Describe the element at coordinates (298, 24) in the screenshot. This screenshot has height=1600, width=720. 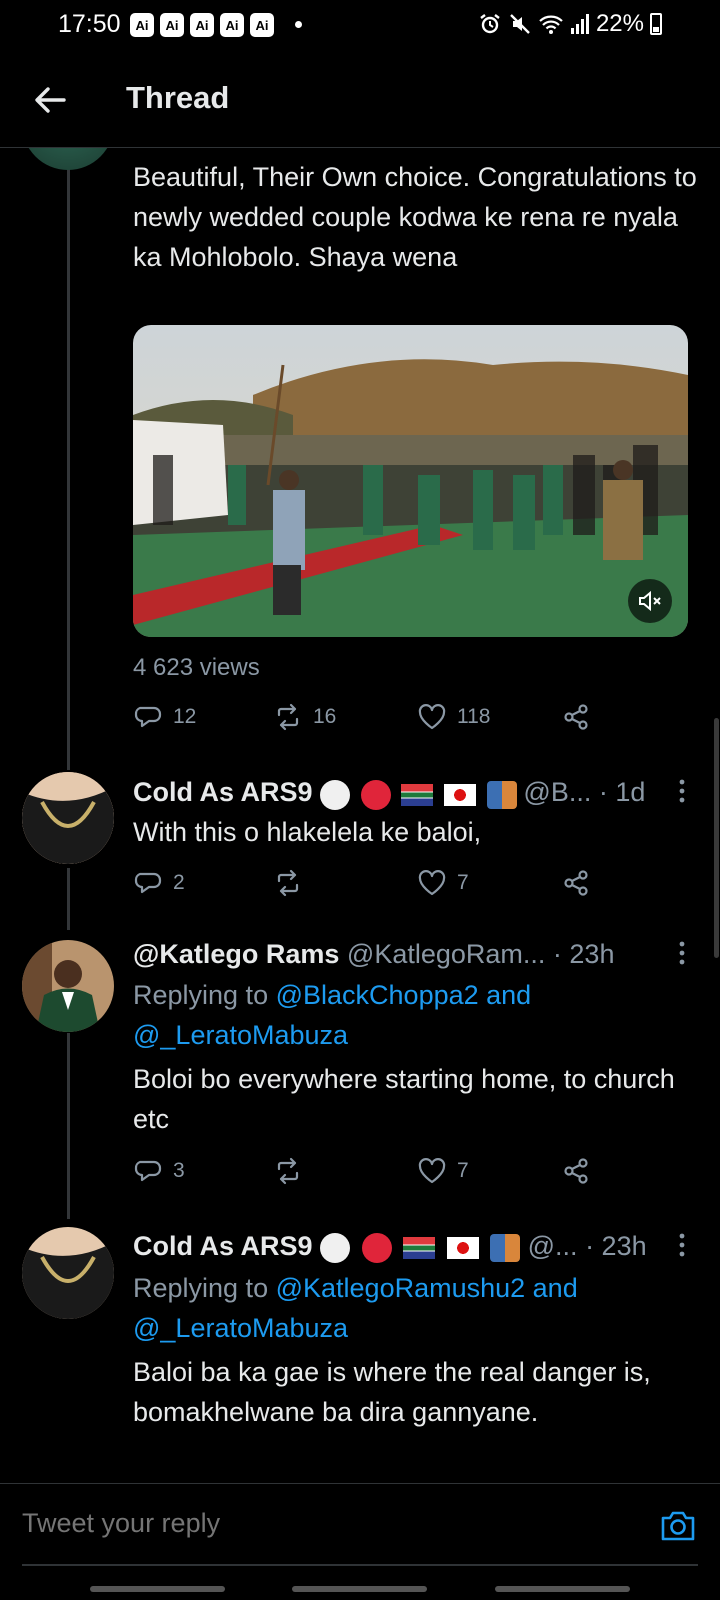
I see `notification-dot-icon` at that location.